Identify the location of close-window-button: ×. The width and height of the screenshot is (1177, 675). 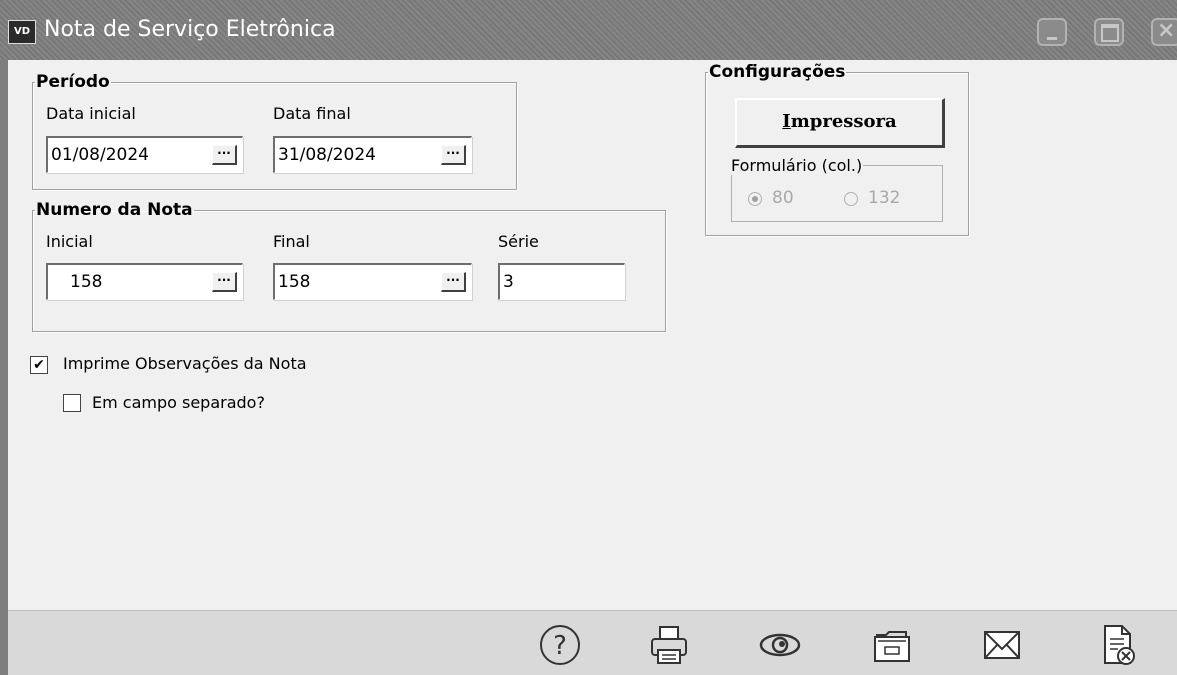
(1164, 32).